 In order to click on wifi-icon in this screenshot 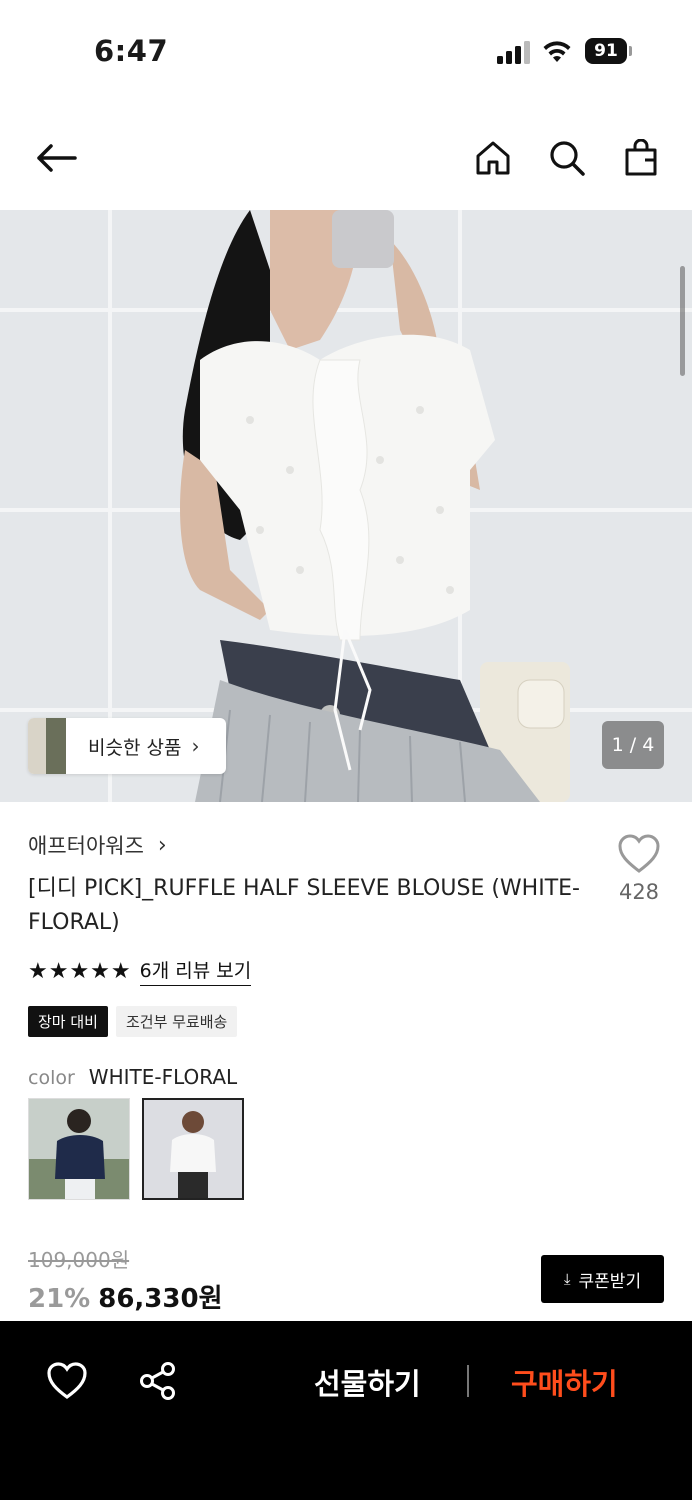, I will do `click(557, 51)`.